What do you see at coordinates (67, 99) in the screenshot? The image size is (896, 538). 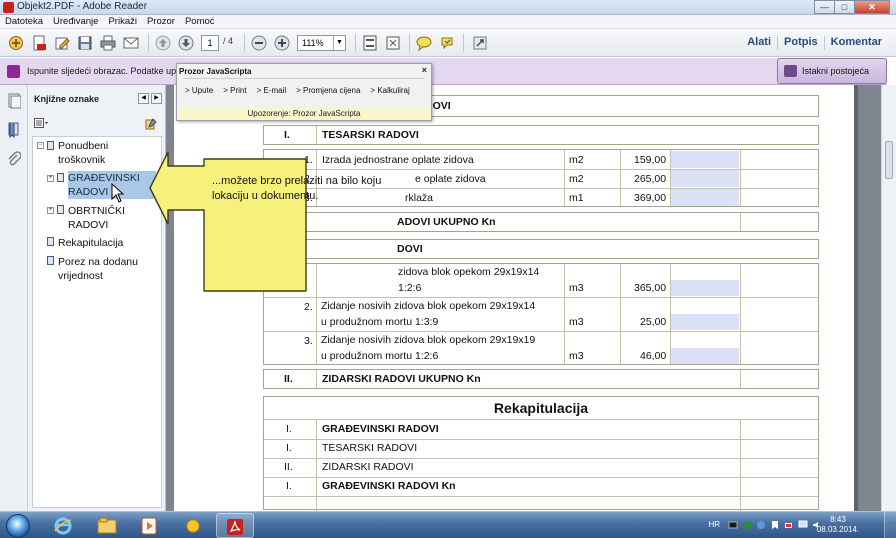 I see `bookmarks-title: Knjižne oznake` at bounding box center [67, 99].